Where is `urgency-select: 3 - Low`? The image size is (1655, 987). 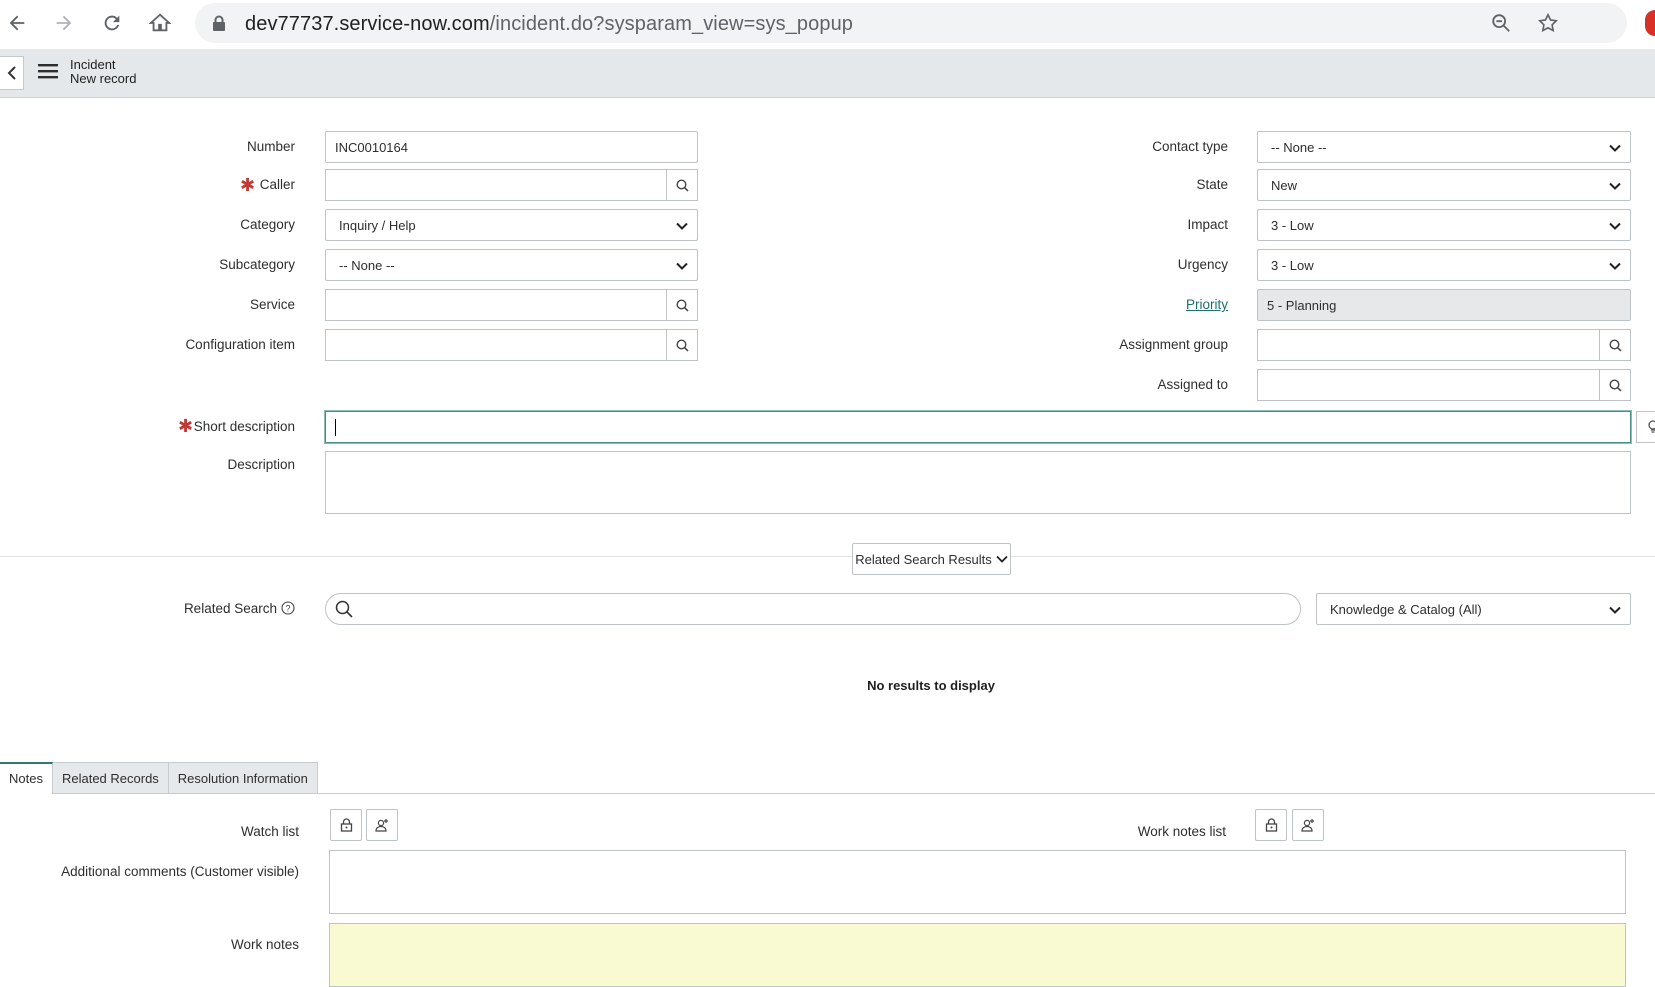 urgency-select: 3 - Low is located at coordinates (1444, 265).